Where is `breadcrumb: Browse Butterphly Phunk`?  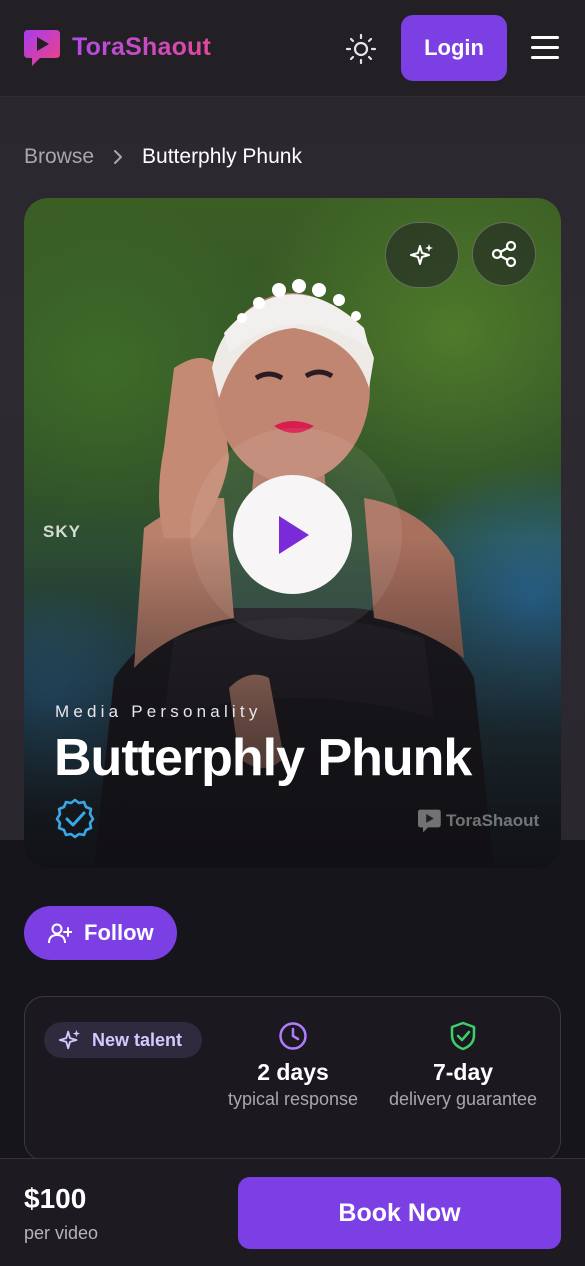
breadcrumb: Browse Butterphly Phunk is located at coordinates (163, 157).